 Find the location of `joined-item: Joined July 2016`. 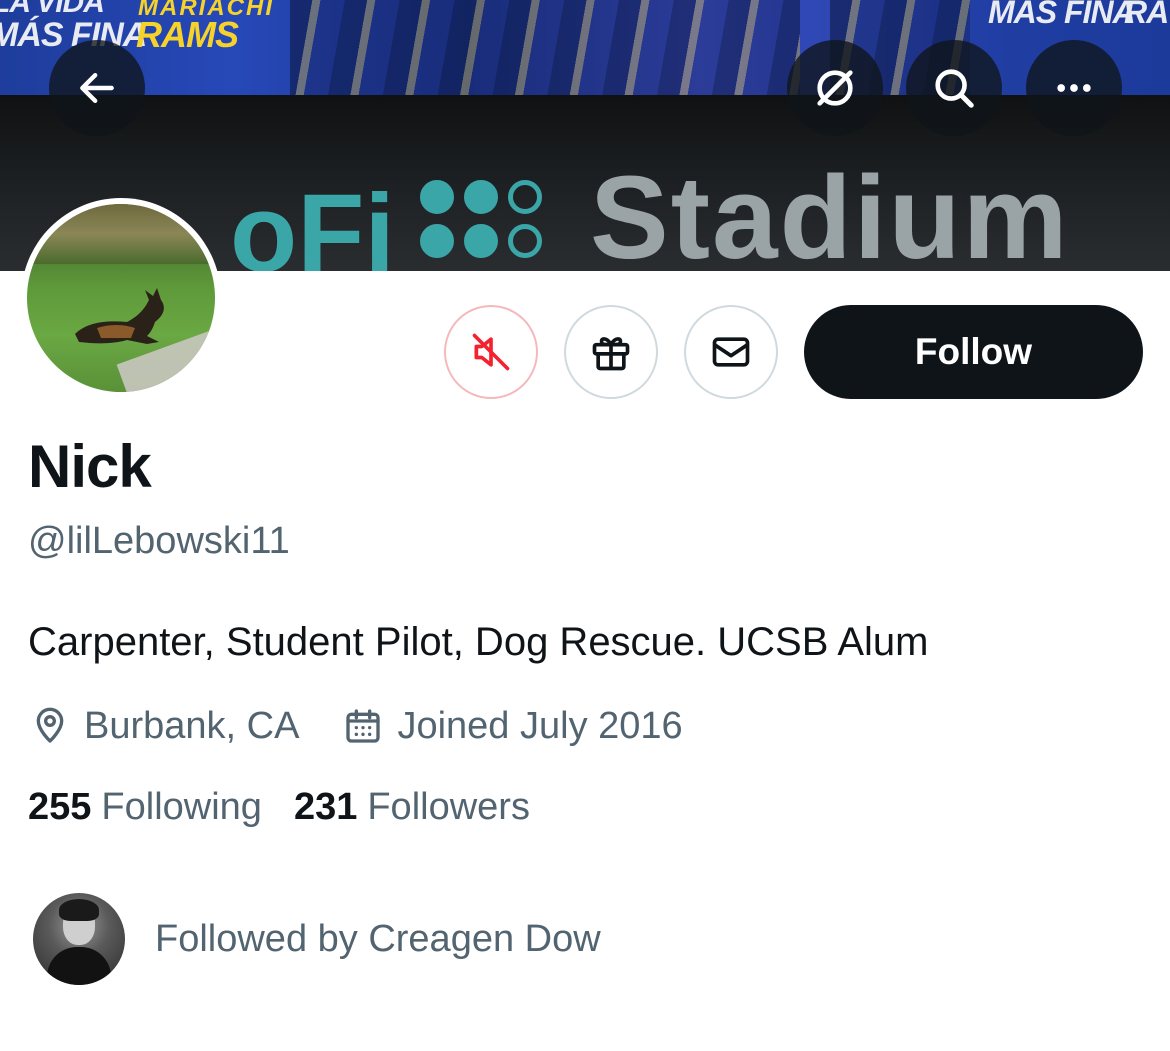

joined-item: Joined July 2016 is located at coordinates (513, 726).